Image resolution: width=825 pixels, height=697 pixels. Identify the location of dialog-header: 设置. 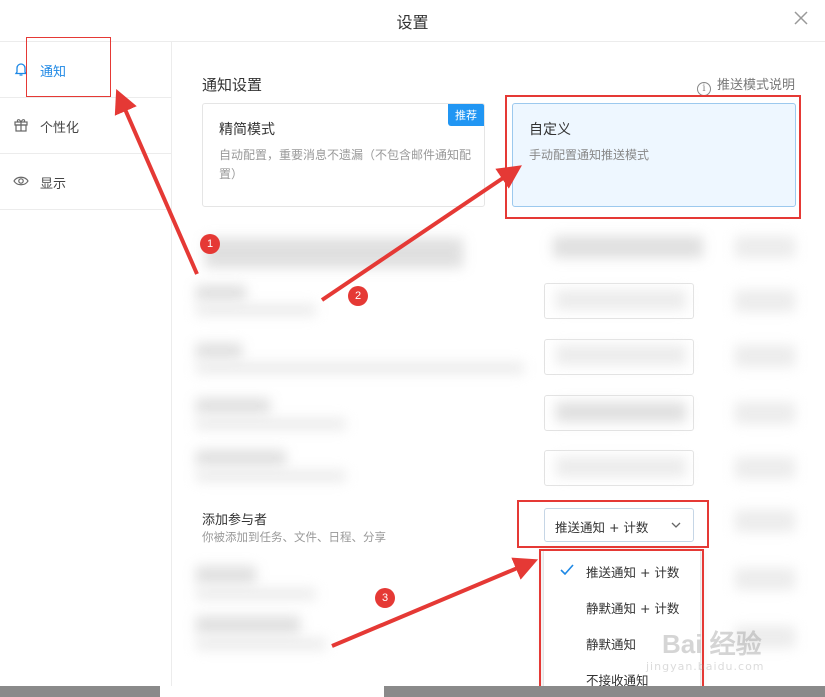
(412, 21).